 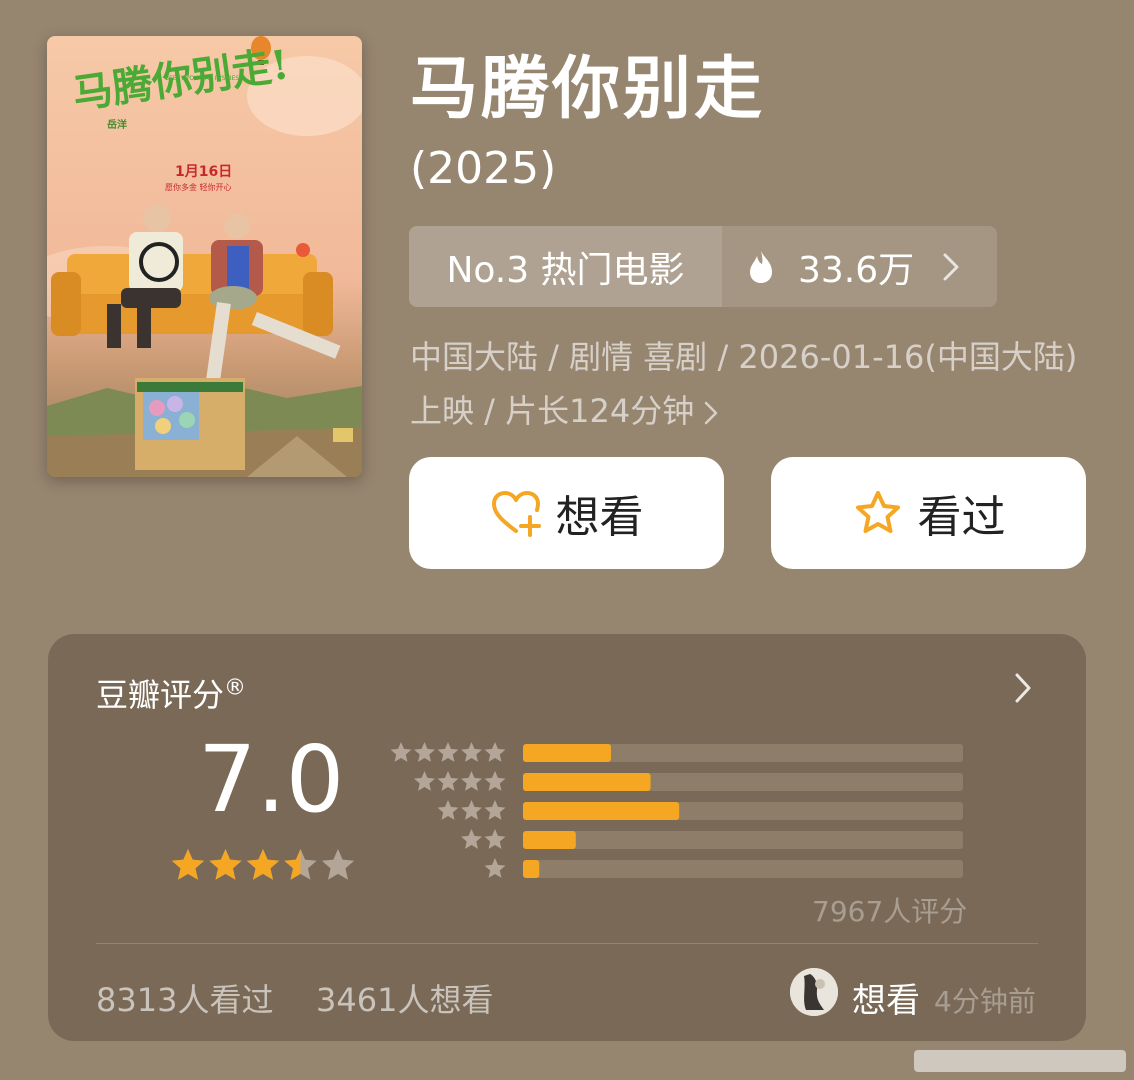 What do you see at coordinates (588, 89) in the screenshot?
I see `movie-title: 马腾你别走` at bounding box center [588, 89].